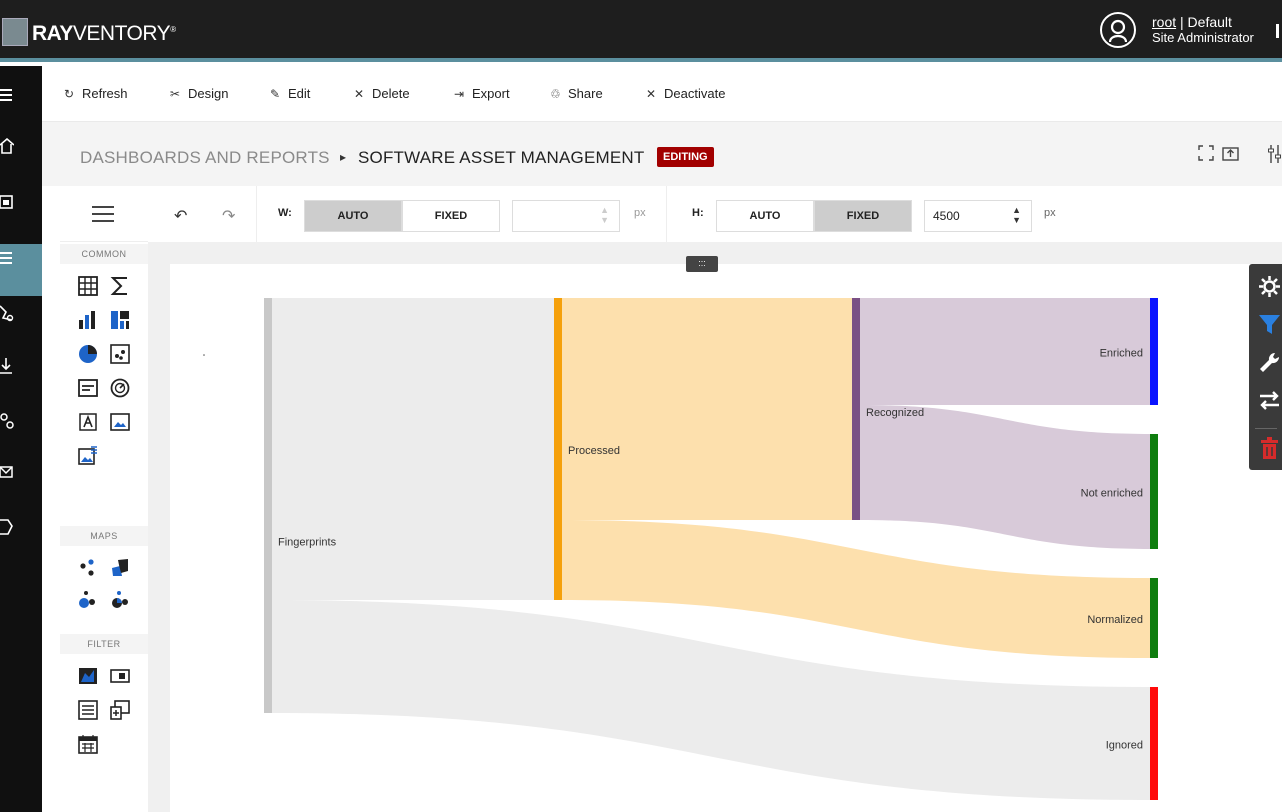  I want to click on dashboard-icon, so click(7, 202).